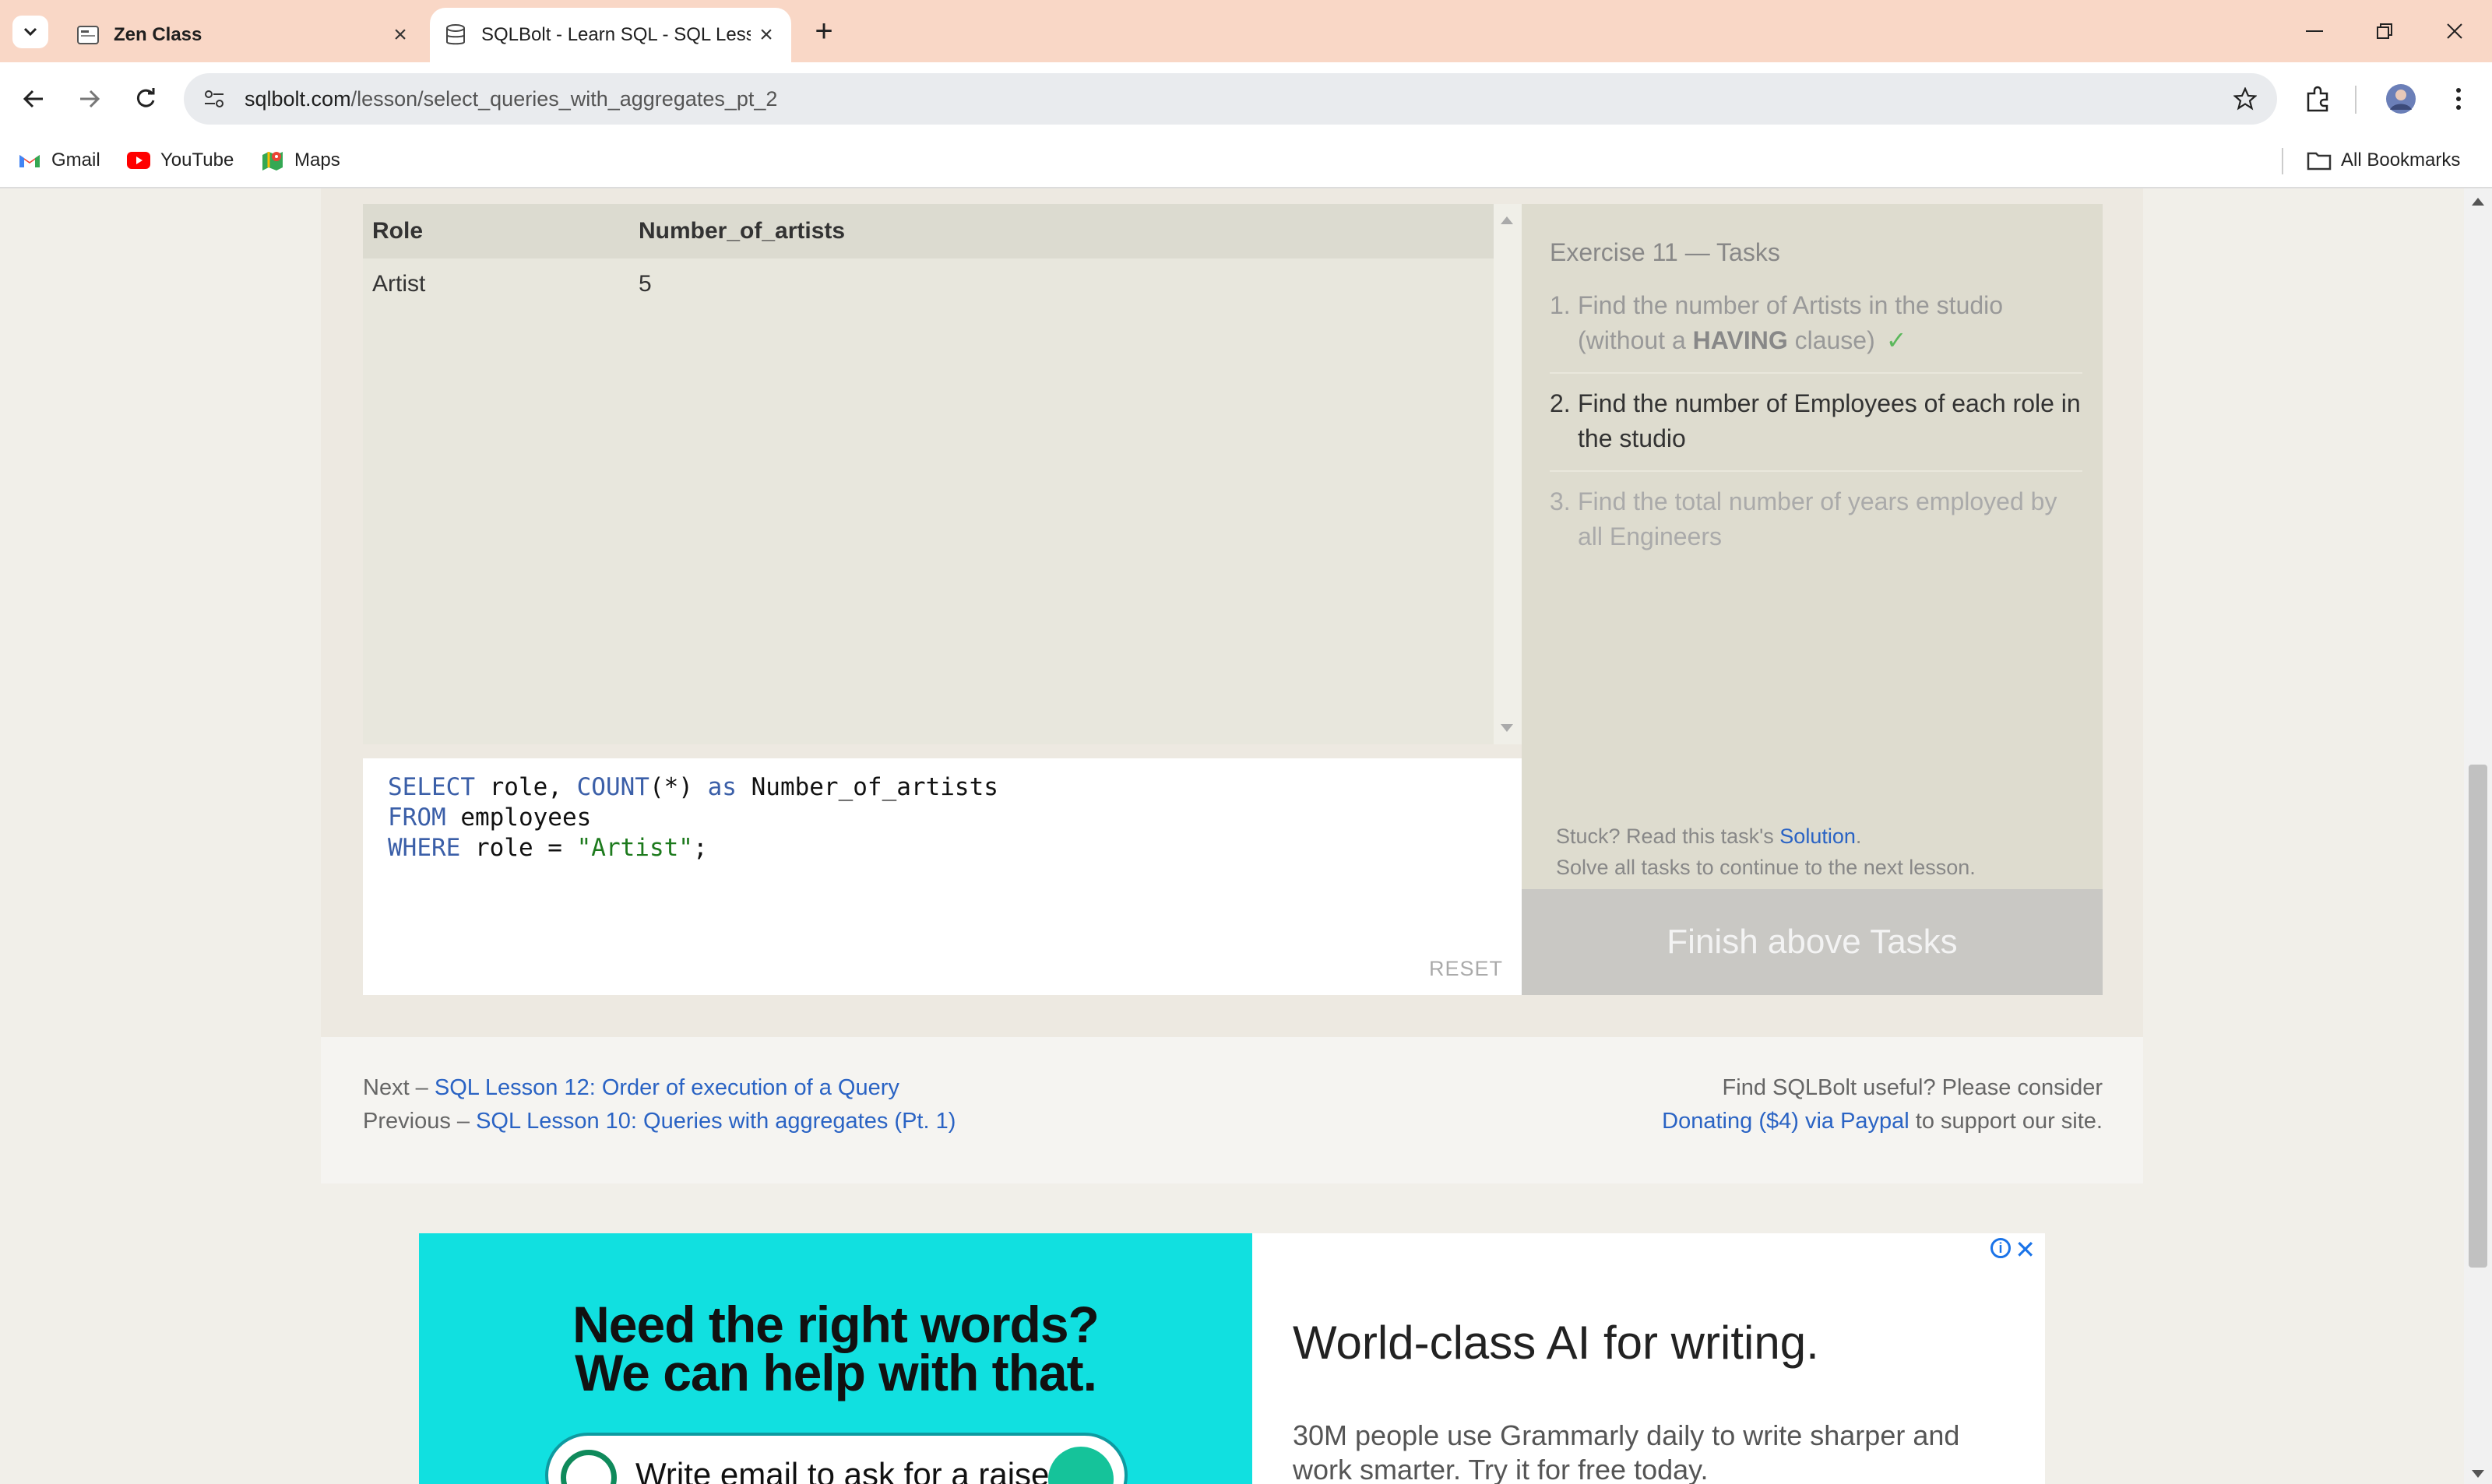 The height and width of the screenshot is (1484, 2492). Describe the element at coordinates (30, 160) in the screenshot. I see `gmail-icon` at that location.